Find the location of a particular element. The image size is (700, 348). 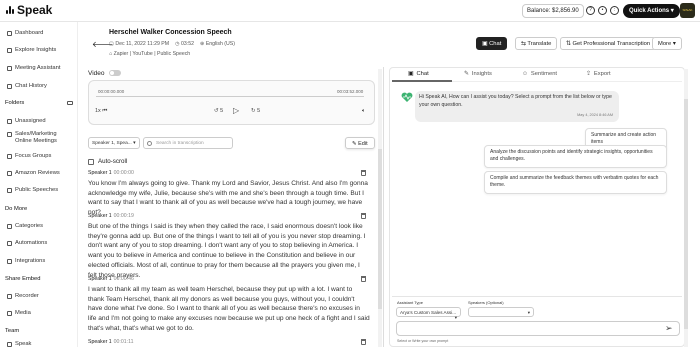

auto-scroll-checkbox is located at coordinates (91, 161).